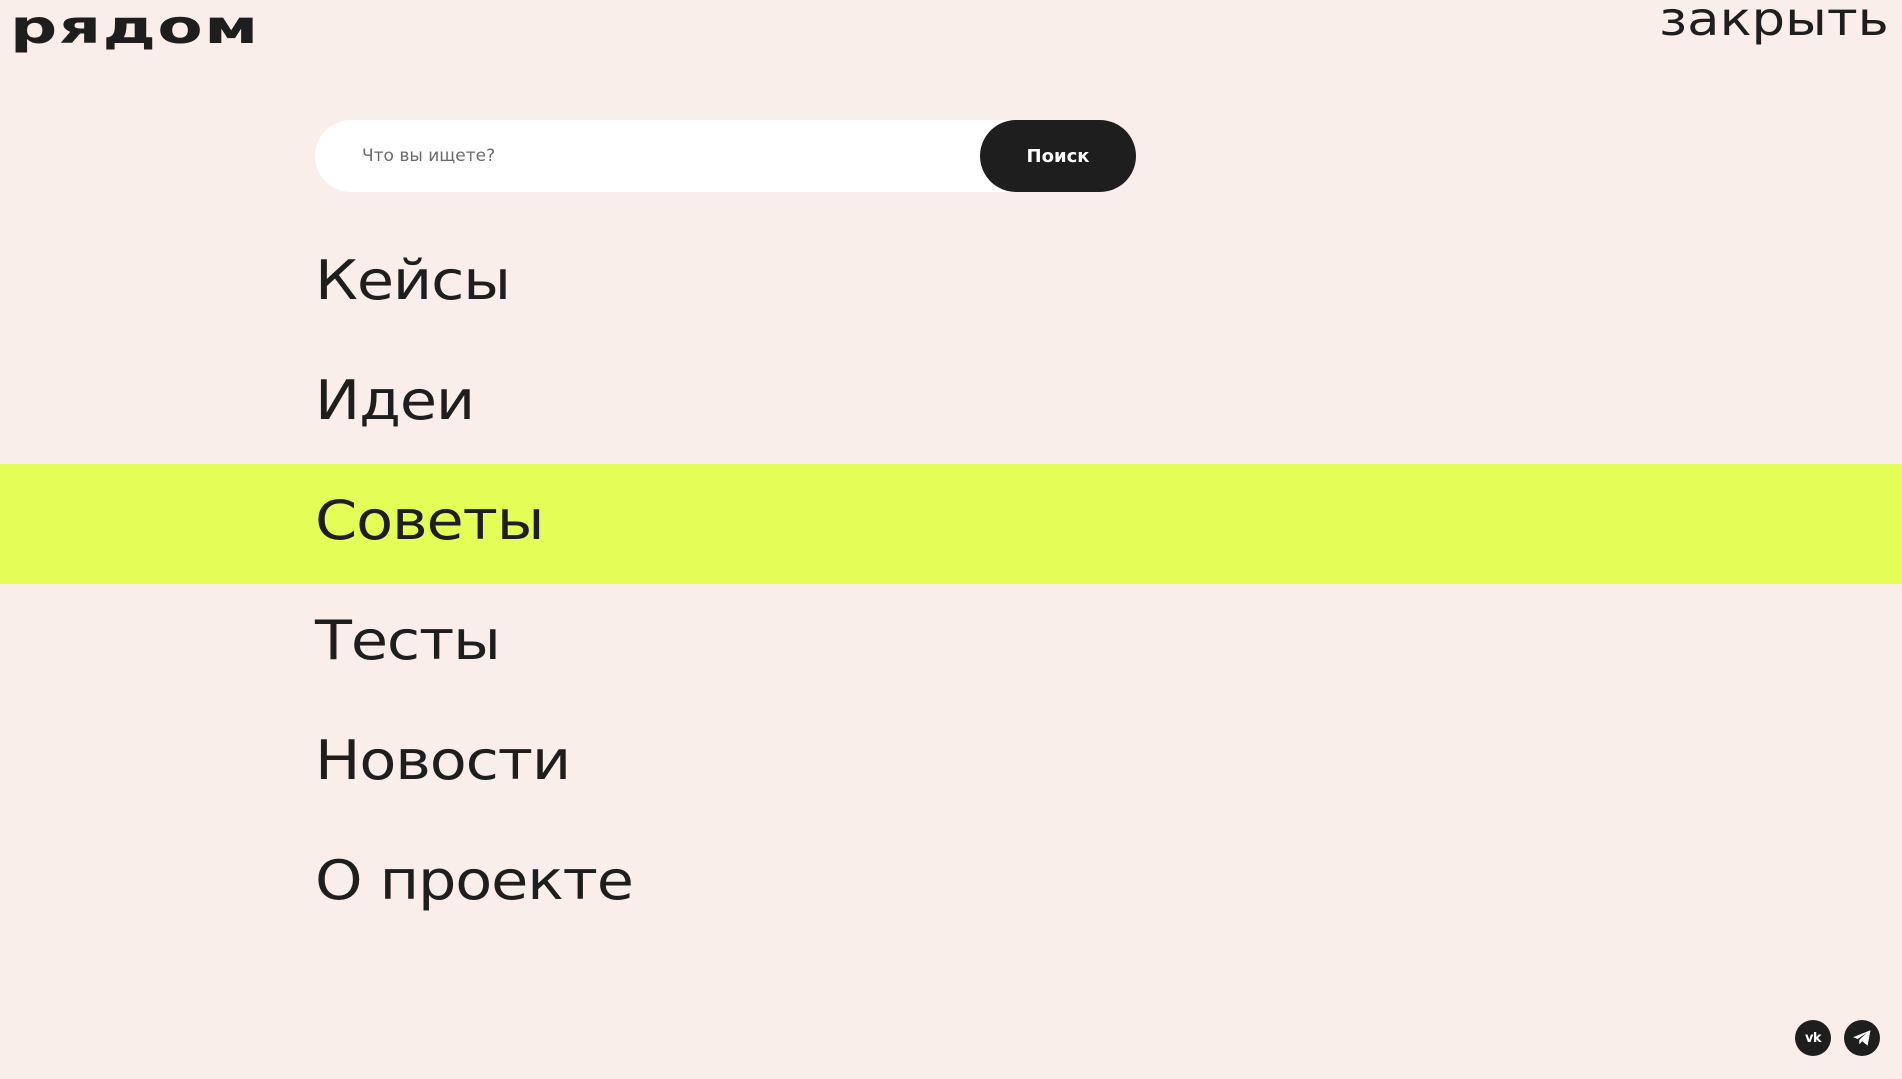  I want to click on menu-item-ideas: Идеи, so click(951, 404).